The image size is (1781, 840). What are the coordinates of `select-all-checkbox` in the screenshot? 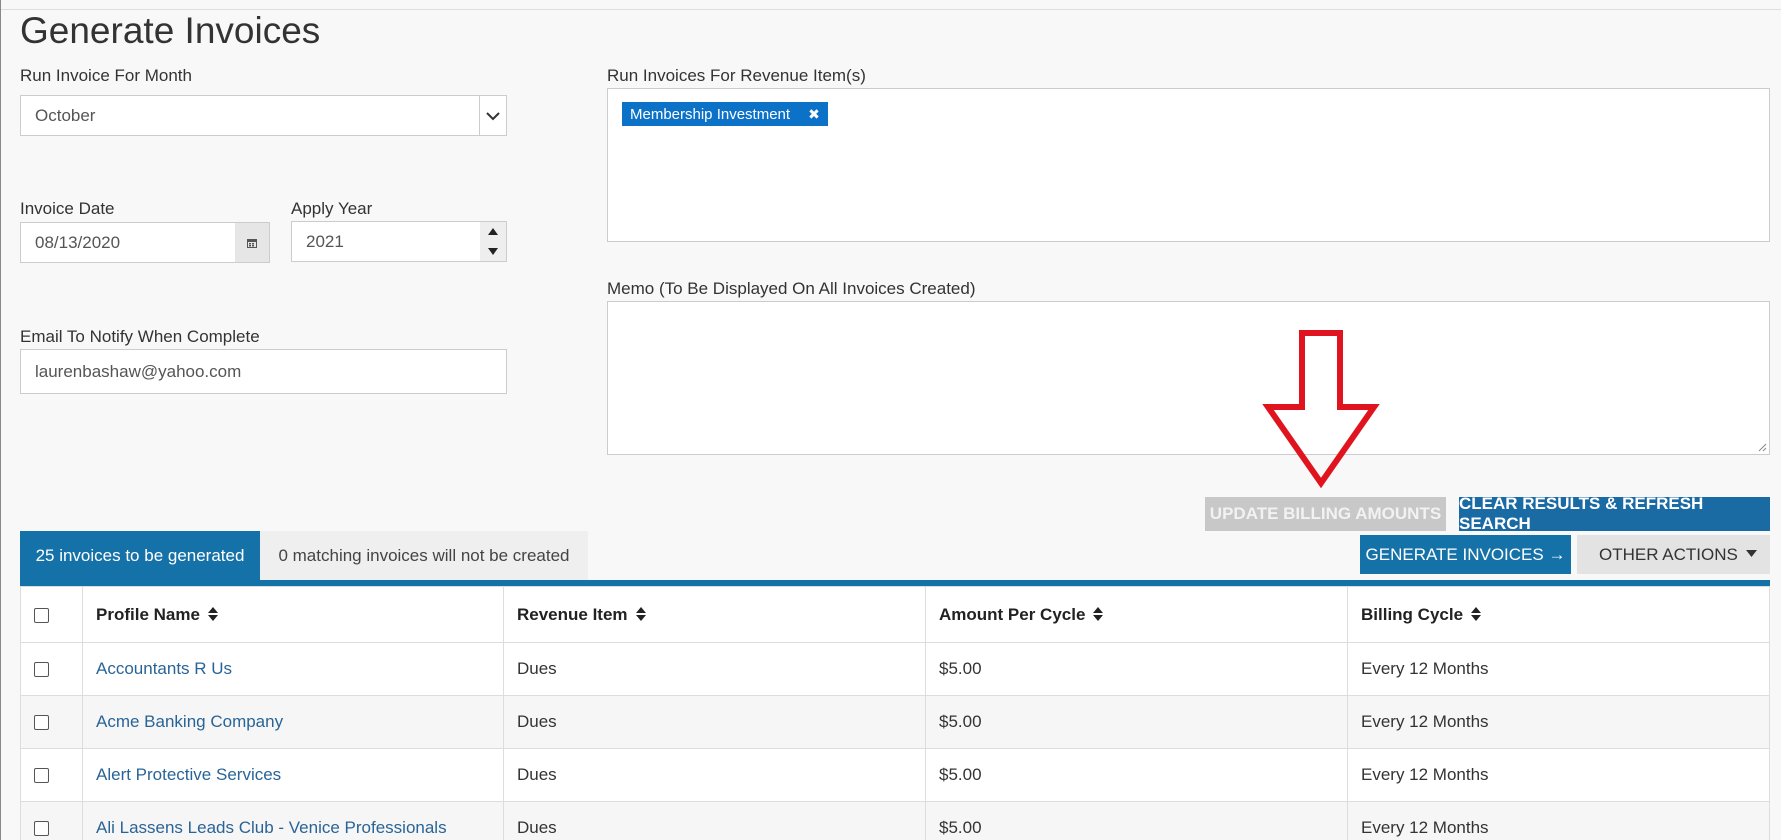 It's located at (41, 615).